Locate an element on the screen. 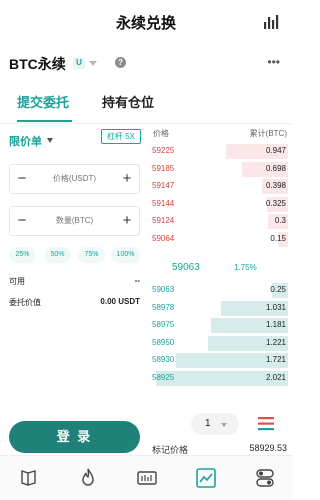 The width and height of the screenshot is (320, 500). orderbook-price-header: 价格 is located at coordinates (161, 133).